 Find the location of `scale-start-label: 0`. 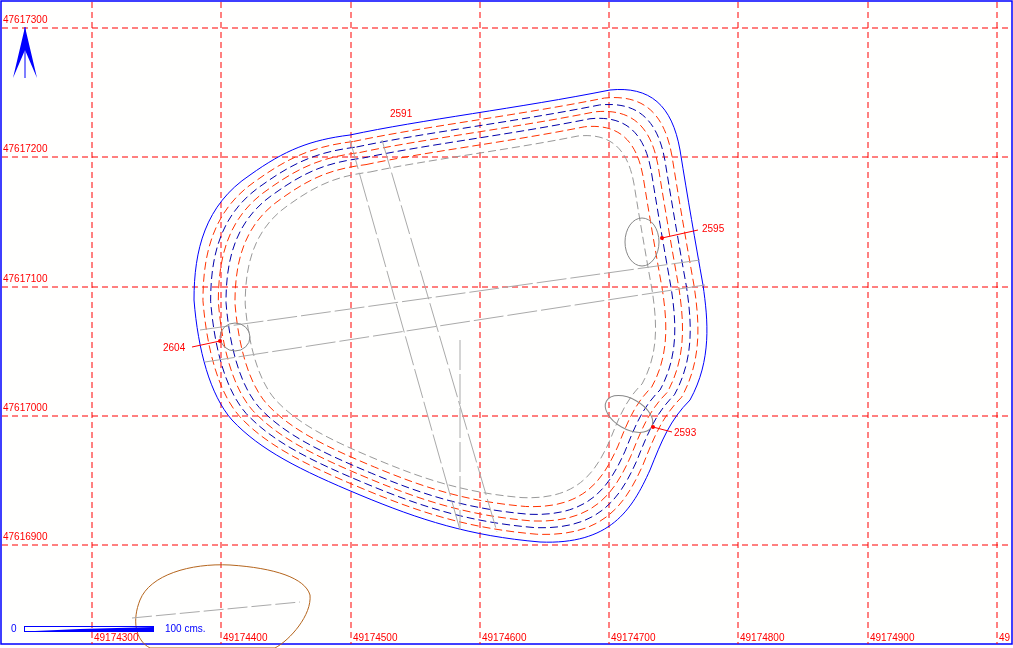

scale-start-label: 0 is located at coordinates (14, 628).